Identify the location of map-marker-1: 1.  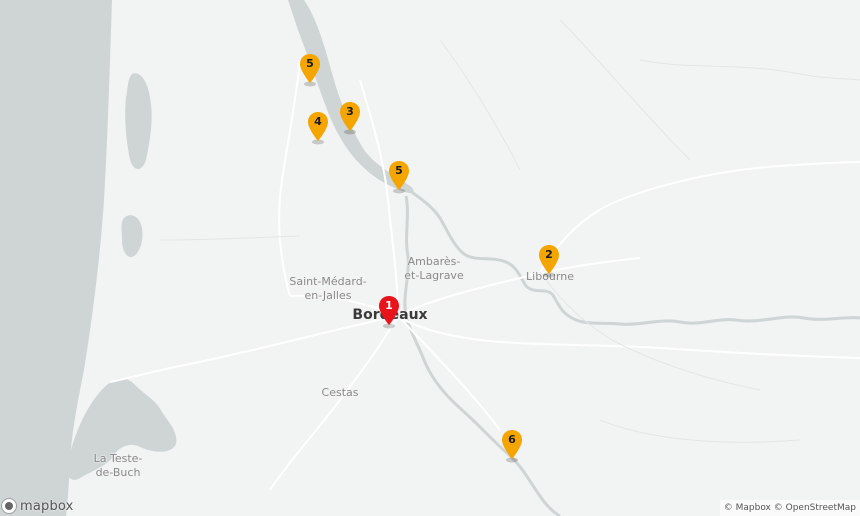
(389, 312).